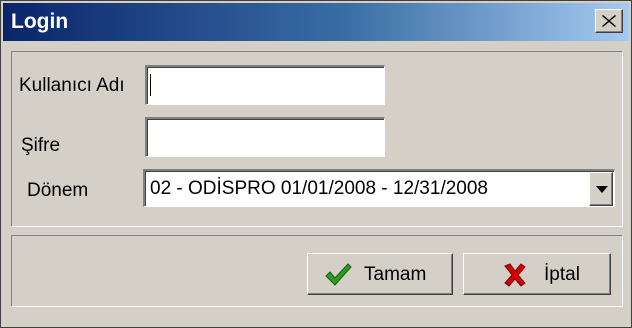 This screenshot has width=632, height=328. I want to click on close-button, so click(609, 21).